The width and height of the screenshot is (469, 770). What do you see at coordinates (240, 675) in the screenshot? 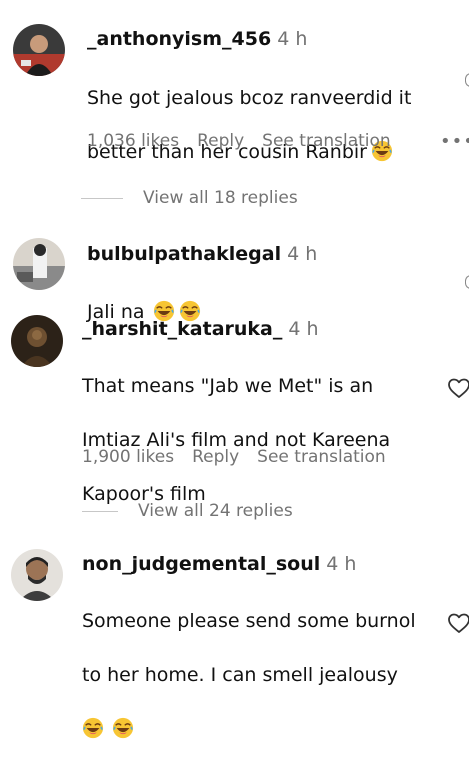
I see `comment-text-line: to her home. I can smell jealousy` at bounding box center [240, 675].